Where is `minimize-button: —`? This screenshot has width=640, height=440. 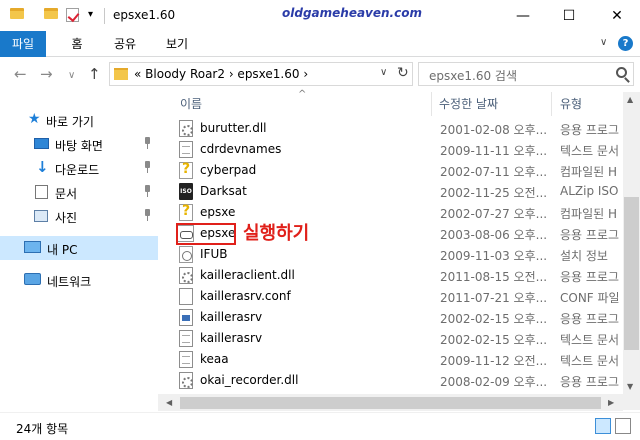
minimize-button: — is located at coordinates (523, 15).